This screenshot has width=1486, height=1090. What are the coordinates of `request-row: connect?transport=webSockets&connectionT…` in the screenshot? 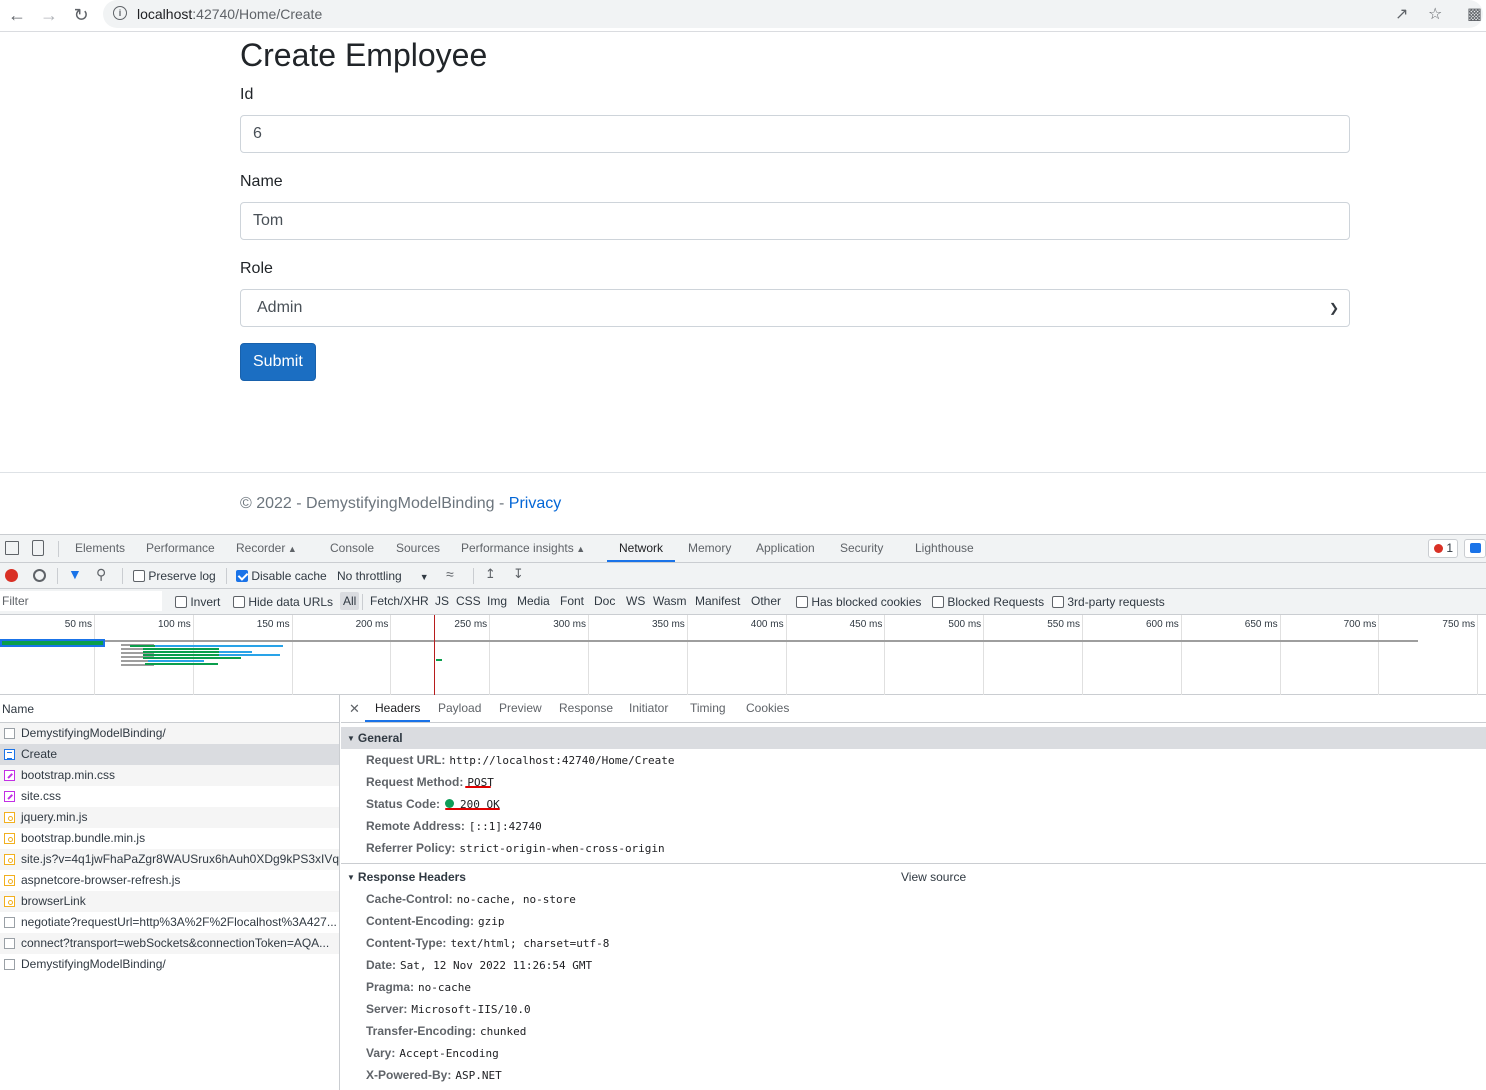 It's located at (169, 943).